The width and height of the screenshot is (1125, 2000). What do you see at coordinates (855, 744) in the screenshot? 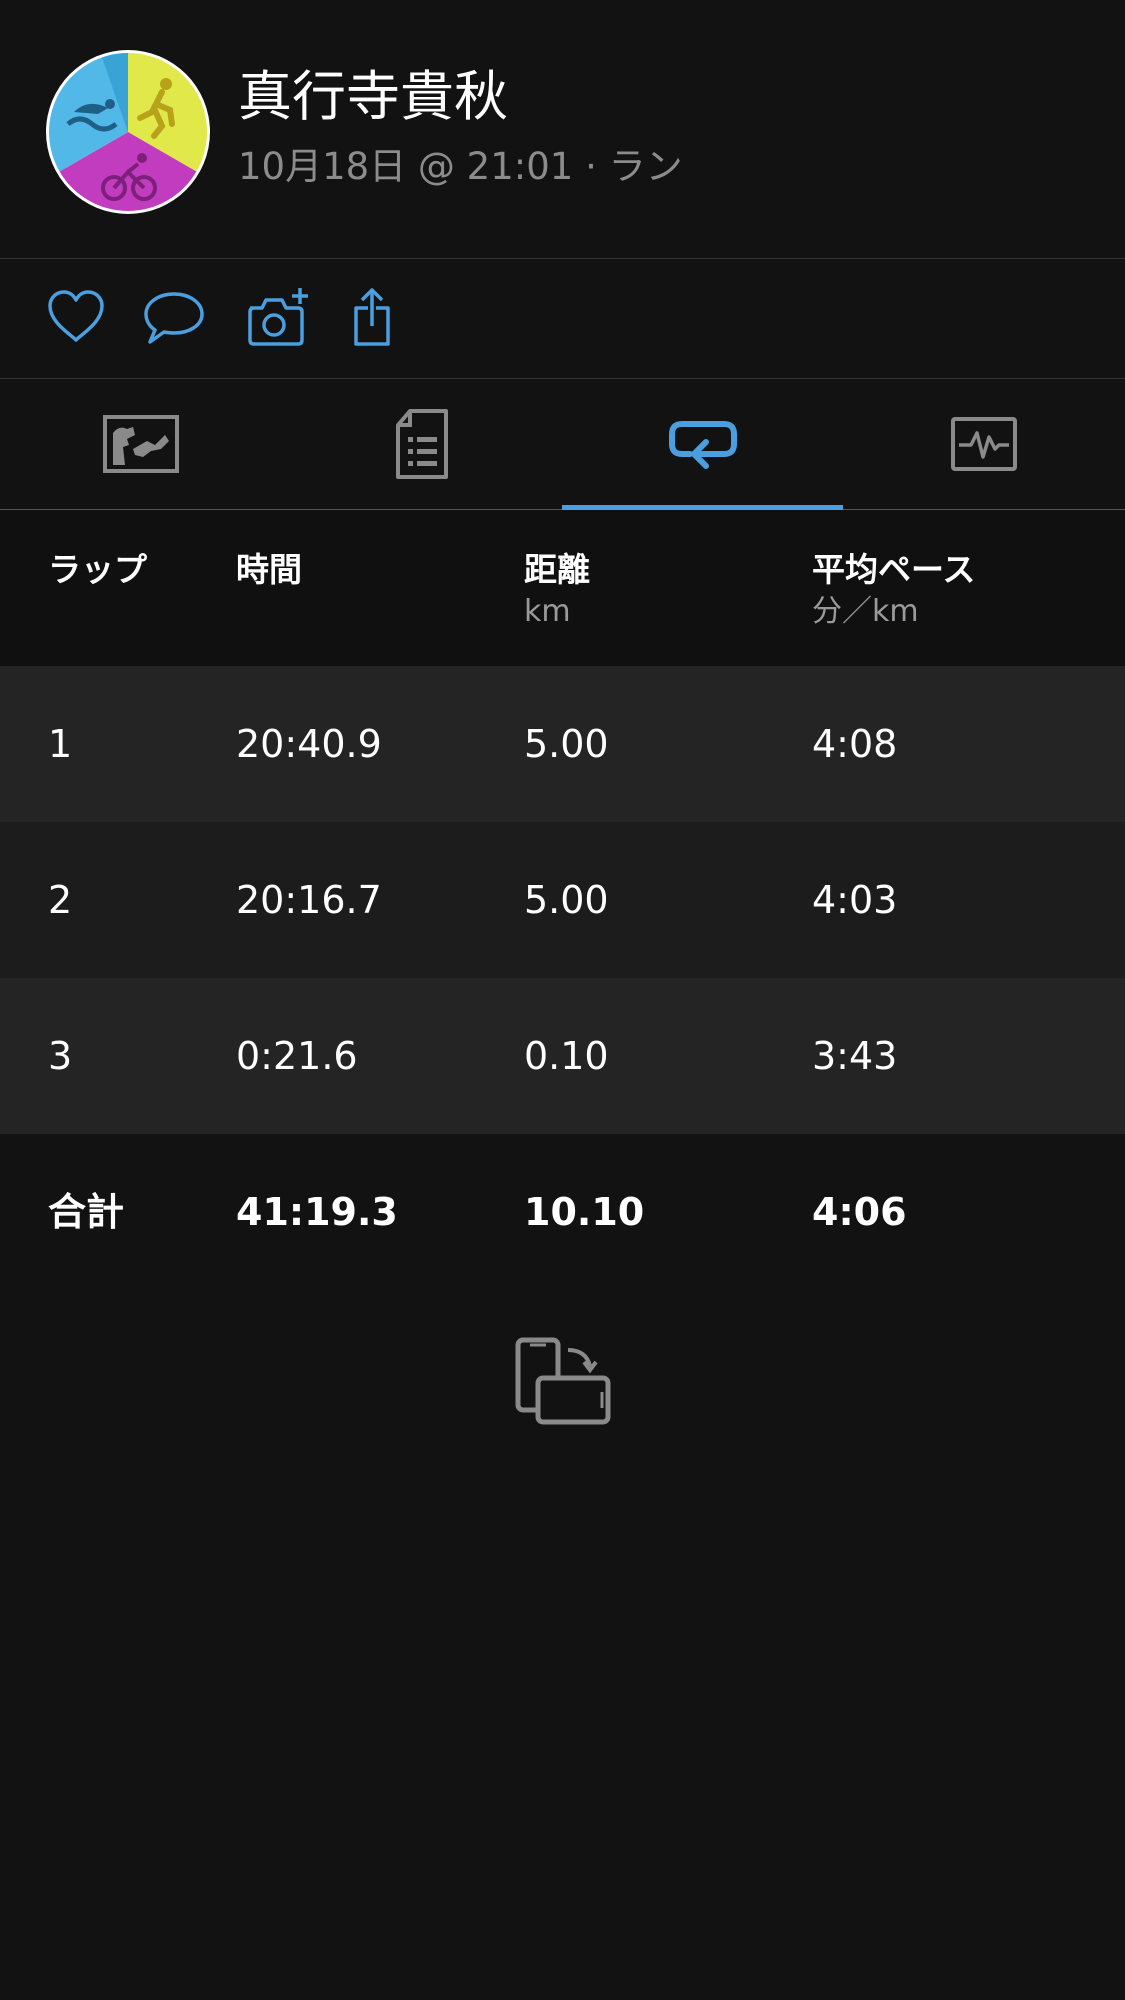
I see `lap-pace: 4:08` at bounding box center [855, 744].